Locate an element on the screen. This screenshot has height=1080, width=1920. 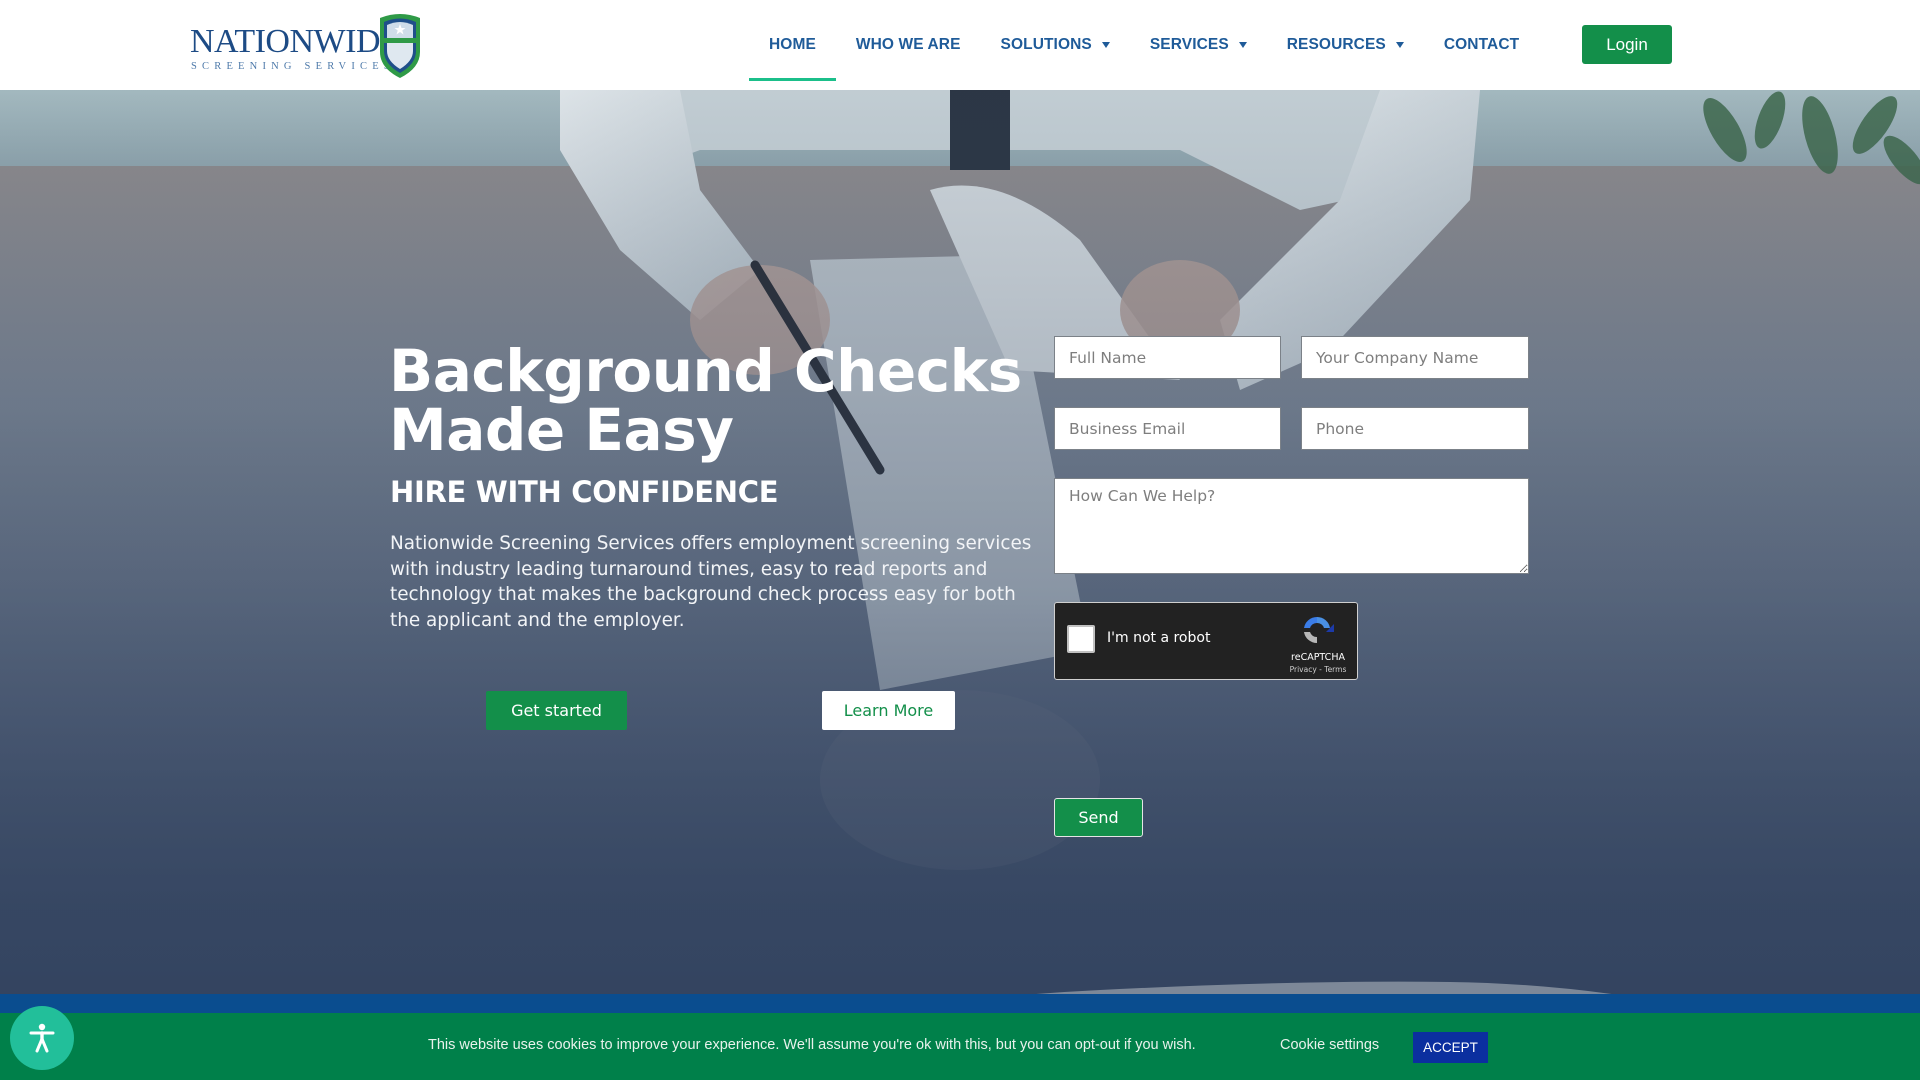
recaptcha-links: Privacy - Terms is located at coordinates (1318, 669).